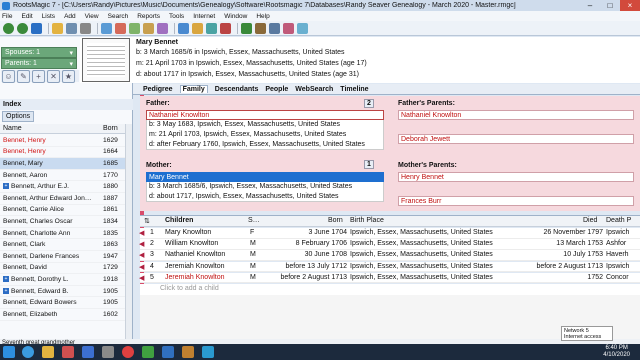 This screenshot has height=360, width=640. Describe the element at coordinates (158, 89) in the screenshot. I see `tab-pedigree: Pedigree` at that location.